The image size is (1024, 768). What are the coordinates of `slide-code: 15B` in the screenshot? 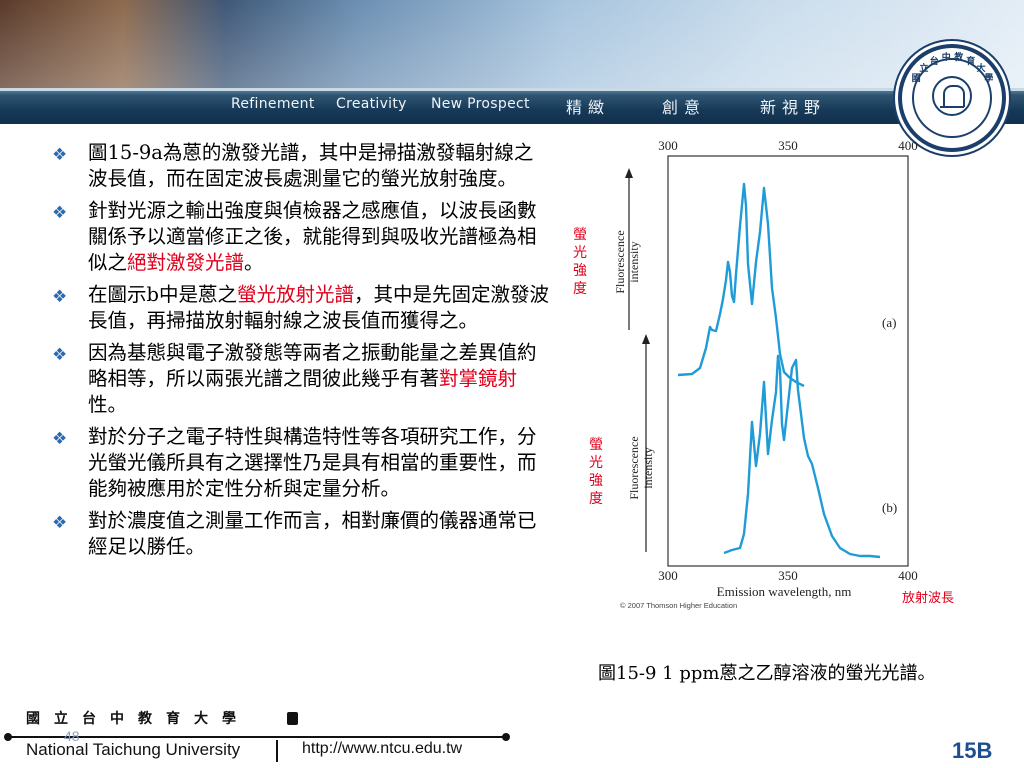 It's located at (972, 750).